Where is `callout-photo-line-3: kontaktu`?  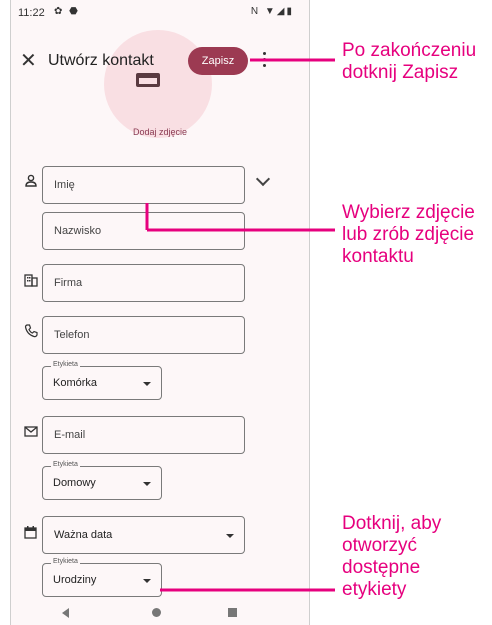
callout-photo-line-3: kontaktu is located at coordinates (378, 256).